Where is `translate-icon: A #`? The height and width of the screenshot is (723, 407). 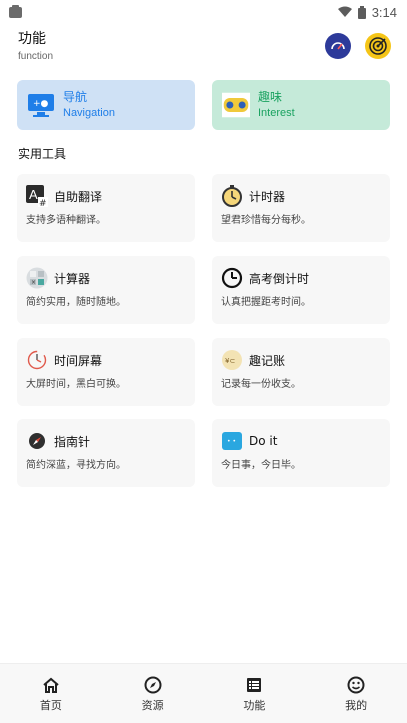 translate-icon: A # is located at coordinates (37, 196).